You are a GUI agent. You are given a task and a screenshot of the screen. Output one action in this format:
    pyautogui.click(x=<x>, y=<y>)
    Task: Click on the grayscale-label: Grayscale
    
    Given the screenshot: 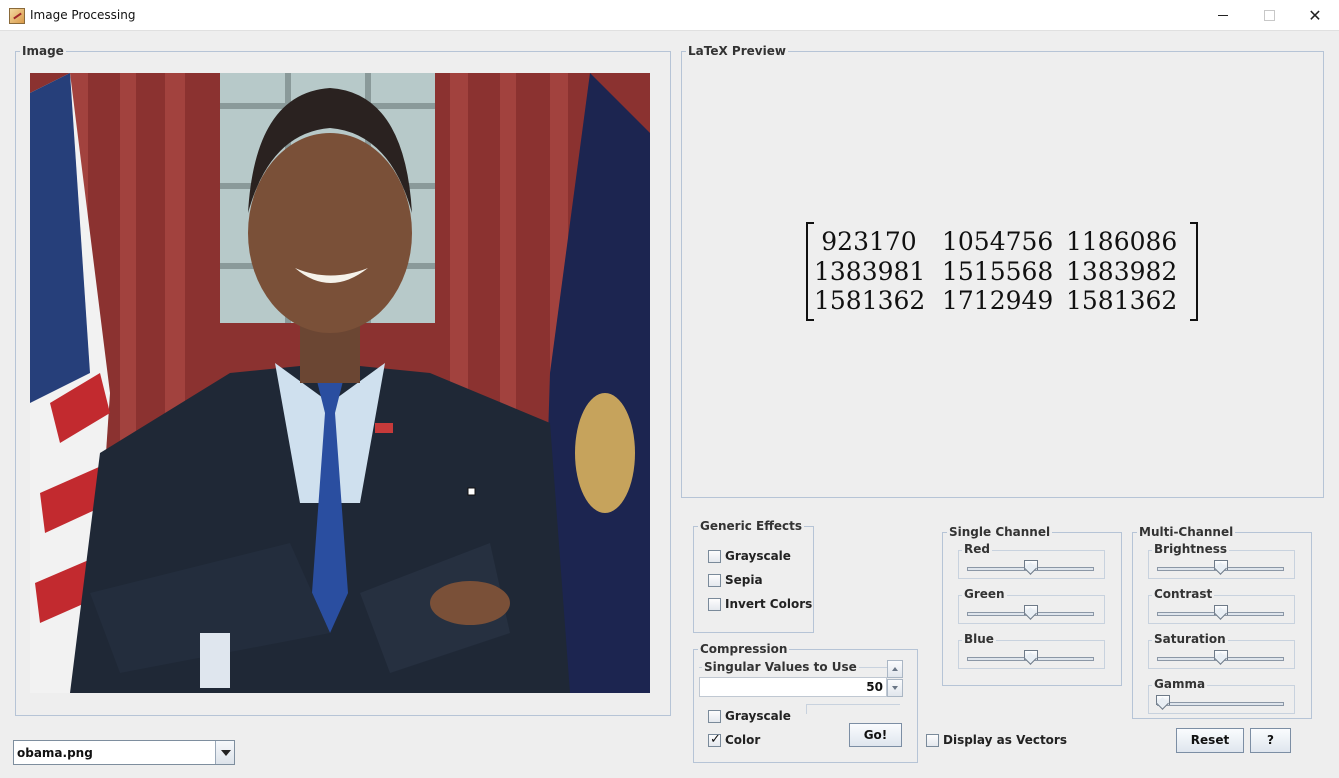 What is the action you would take?
    pyautogui.click(x=758, y=556)
    